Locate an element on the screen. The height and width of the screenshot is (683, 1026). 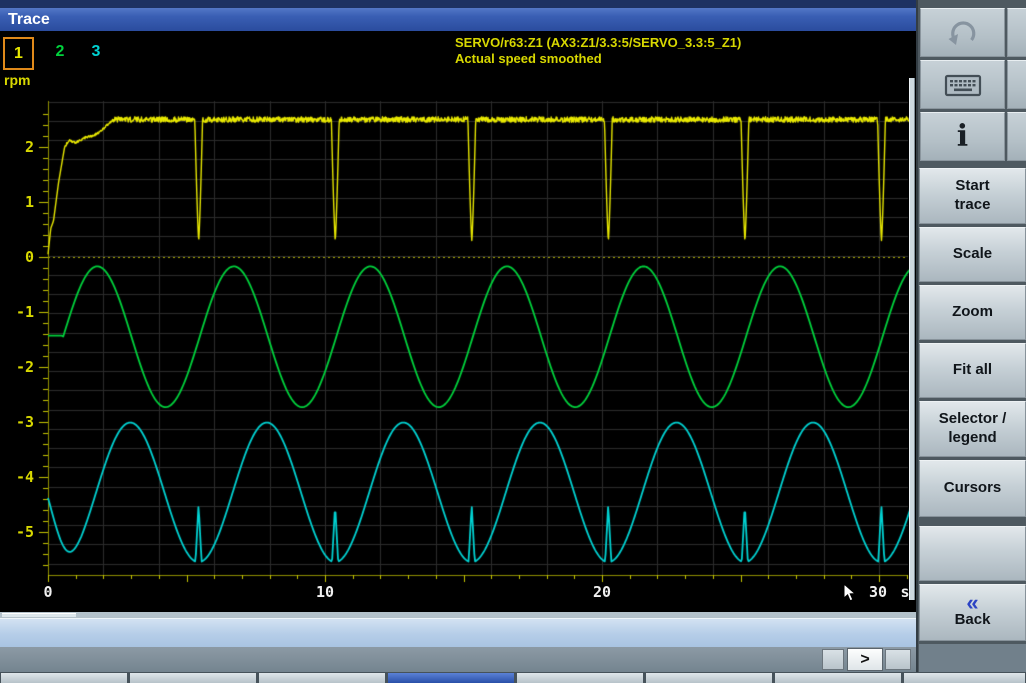
x-tick-label: 0 is located at coordinates (48, 592).